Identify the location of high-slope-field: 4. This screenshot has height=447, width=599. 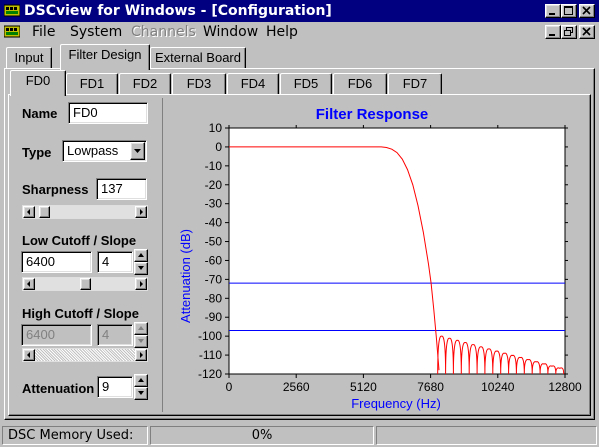
(115, 335).